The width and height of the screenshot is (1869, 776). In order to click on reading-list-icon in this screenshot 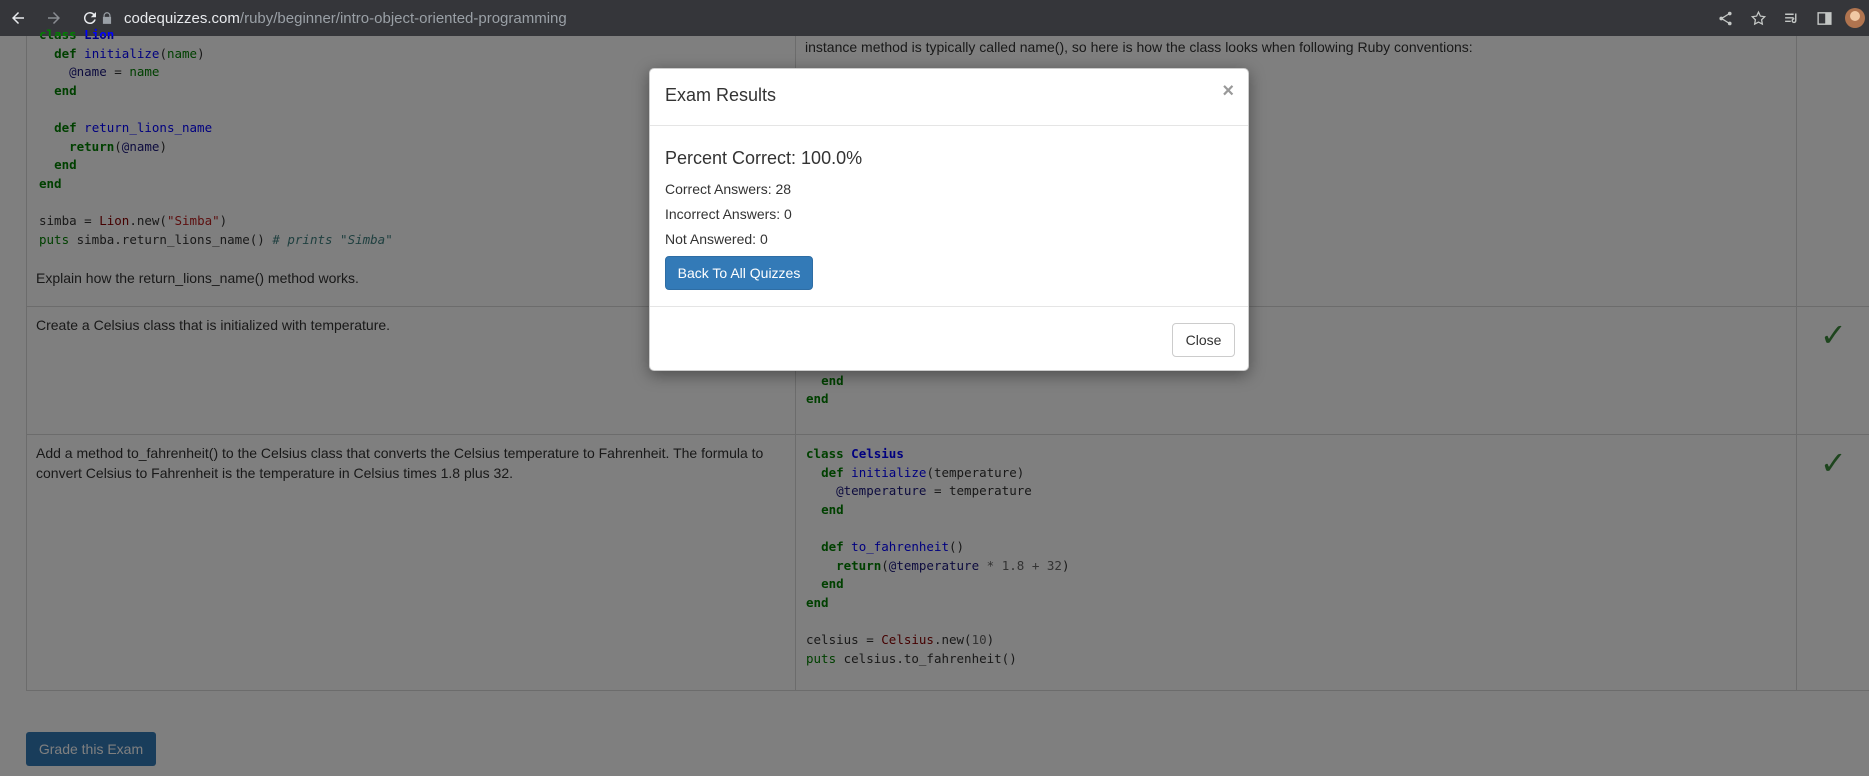, I will do `click(1791, 18)`.